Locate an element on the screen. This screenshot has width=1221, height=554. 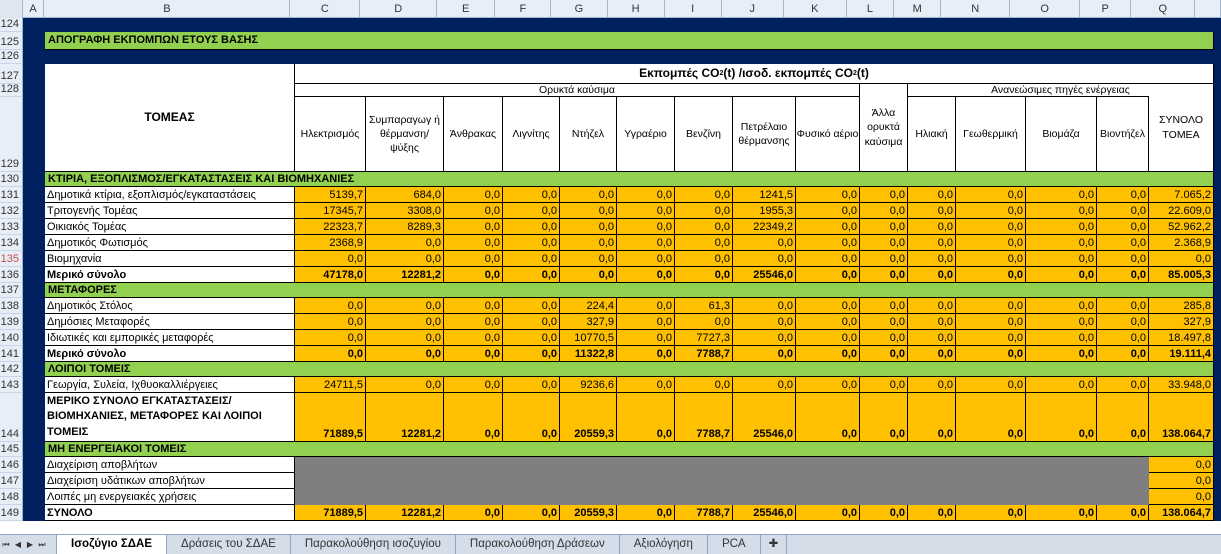
value-cell: 7788,7 is located at coordinates (704, 417).